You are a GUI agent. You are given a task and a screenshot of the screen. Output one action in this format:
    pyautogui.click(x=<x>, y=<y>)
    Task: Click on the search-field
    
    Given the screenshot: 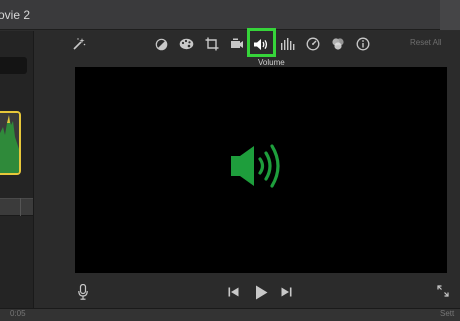 What is the action you would take?
    pyautogui.click(x=13, y=65)
    